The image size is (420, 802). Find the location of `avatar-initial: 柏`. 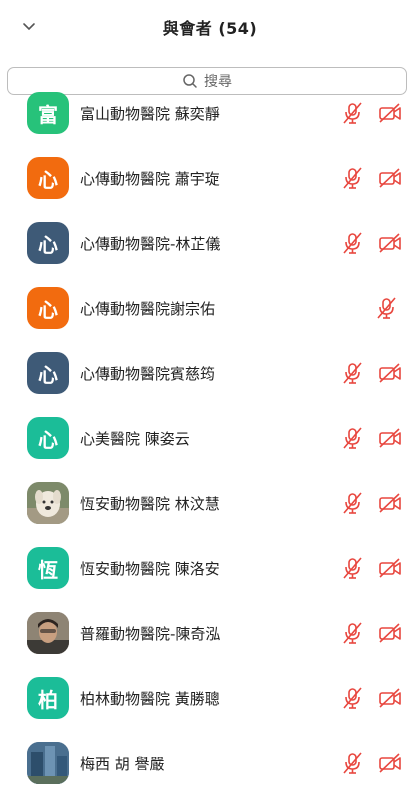

avatar-initial: 柏 is located at coordinates (48, 699).